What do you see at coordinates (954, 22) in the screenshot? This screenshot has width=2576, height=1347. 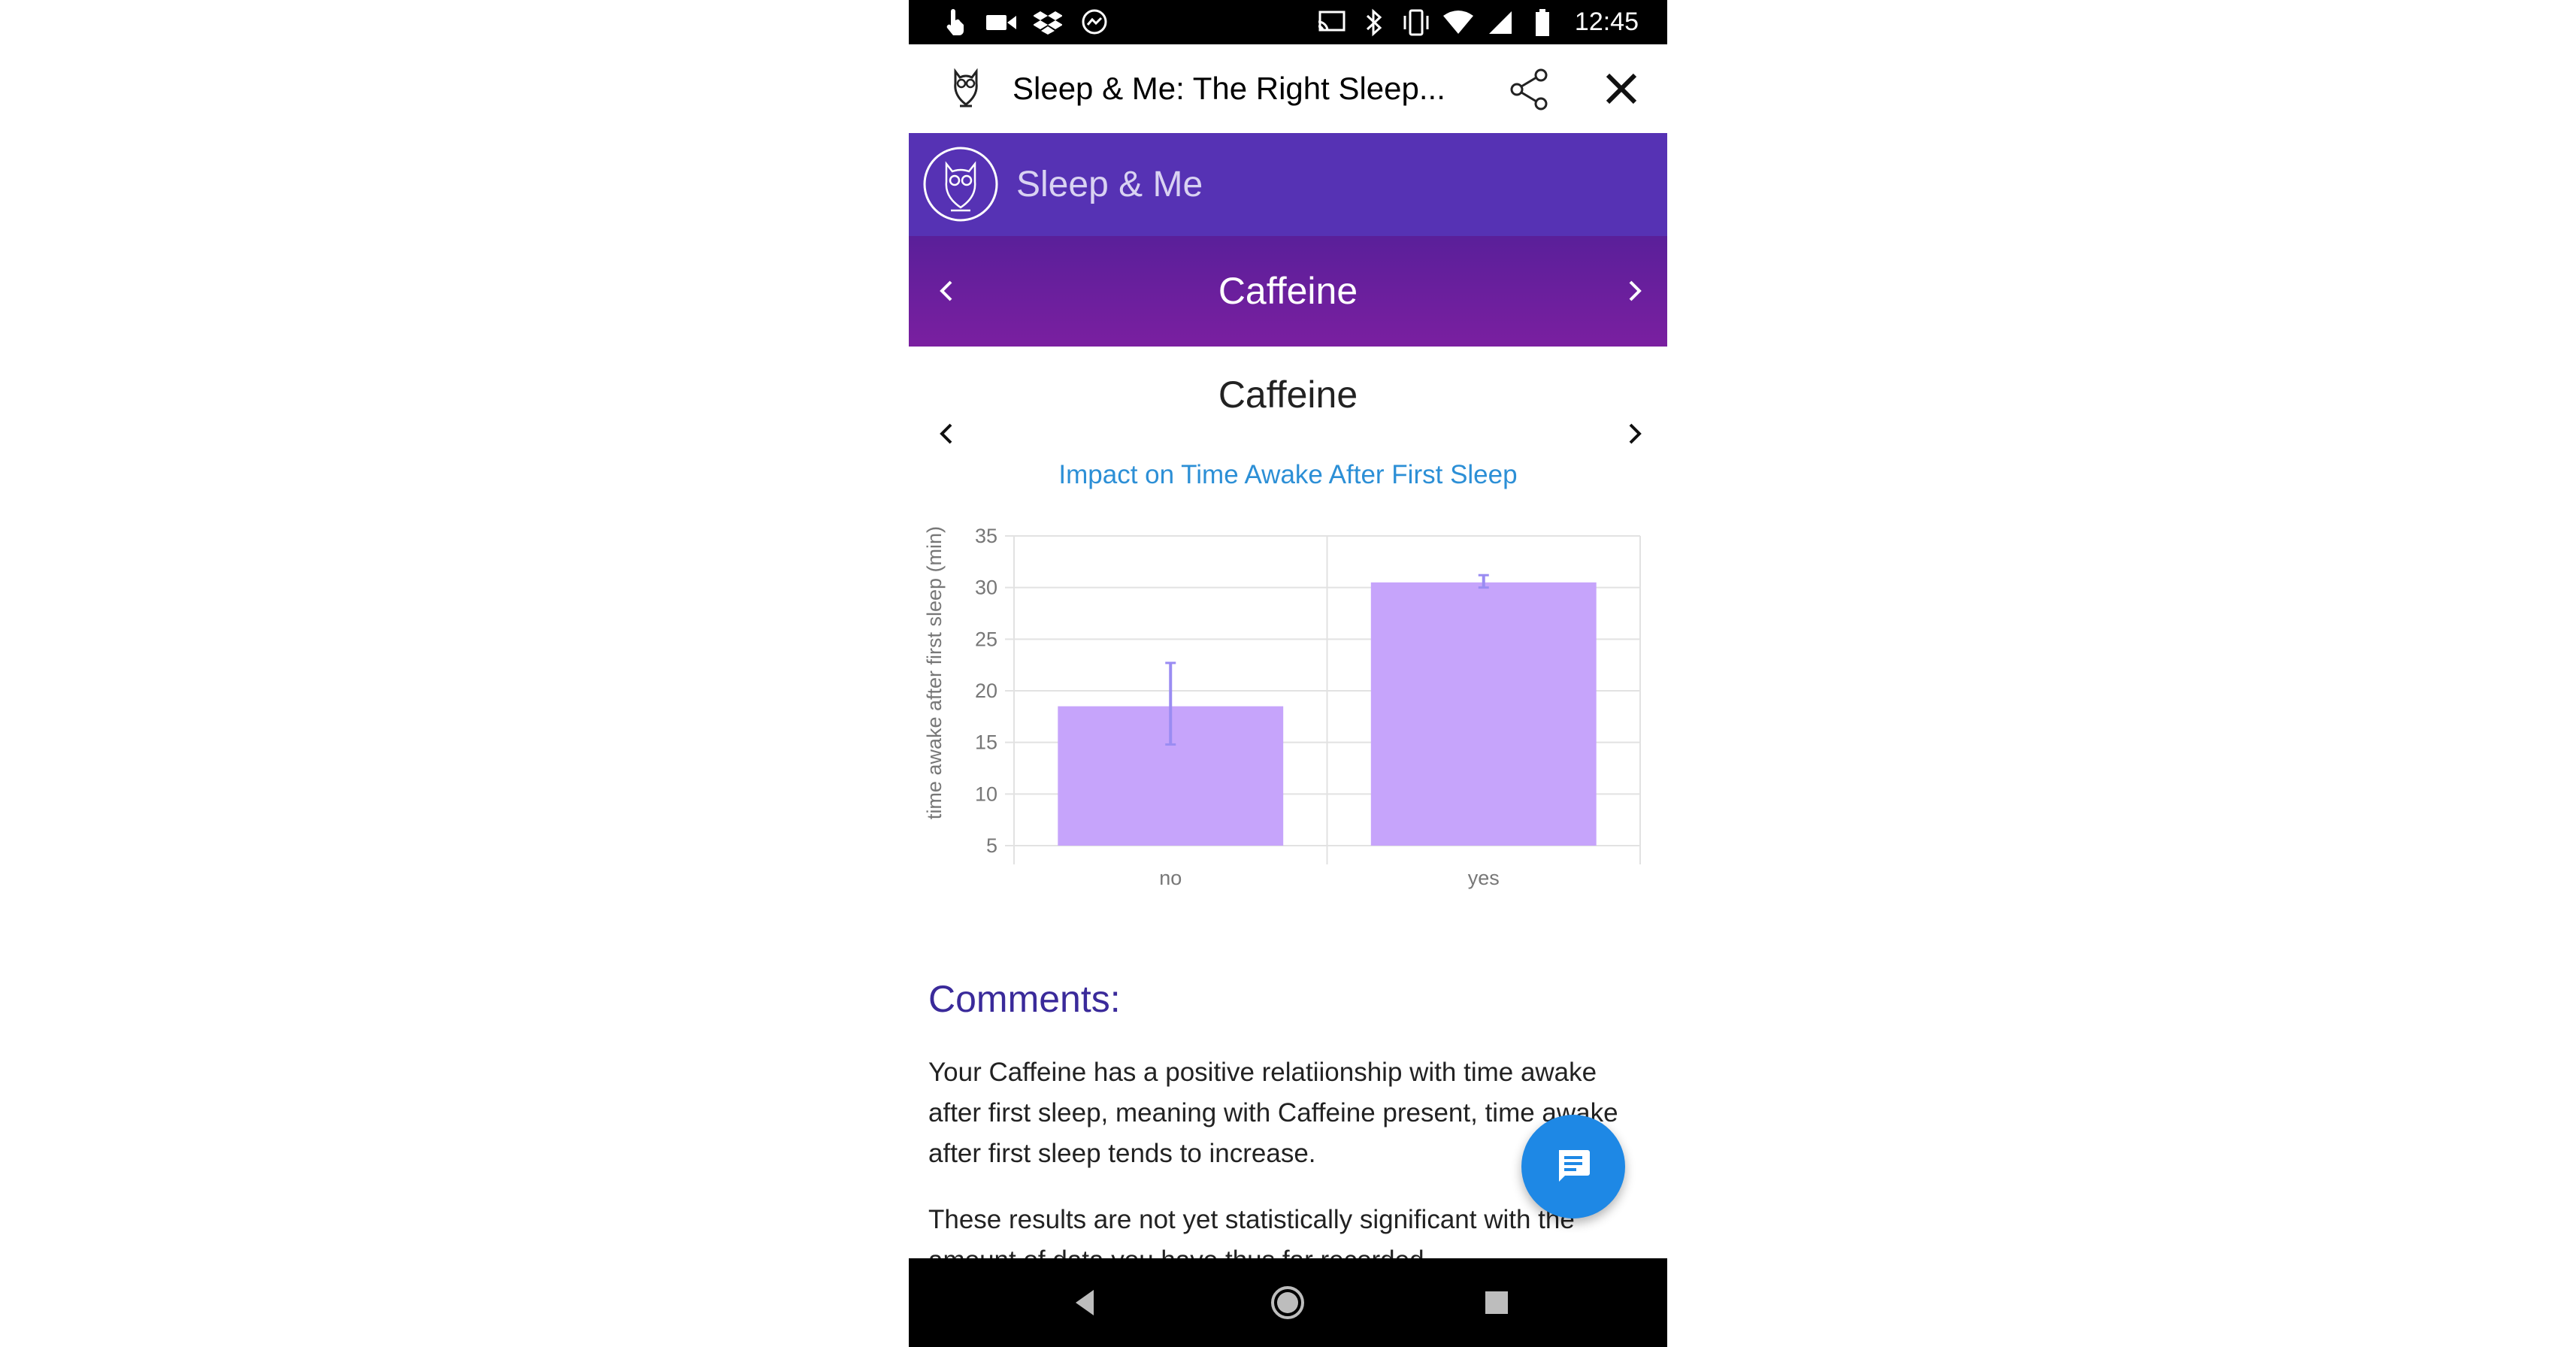 I see `touch-icon` at bounding box center [954, 22].